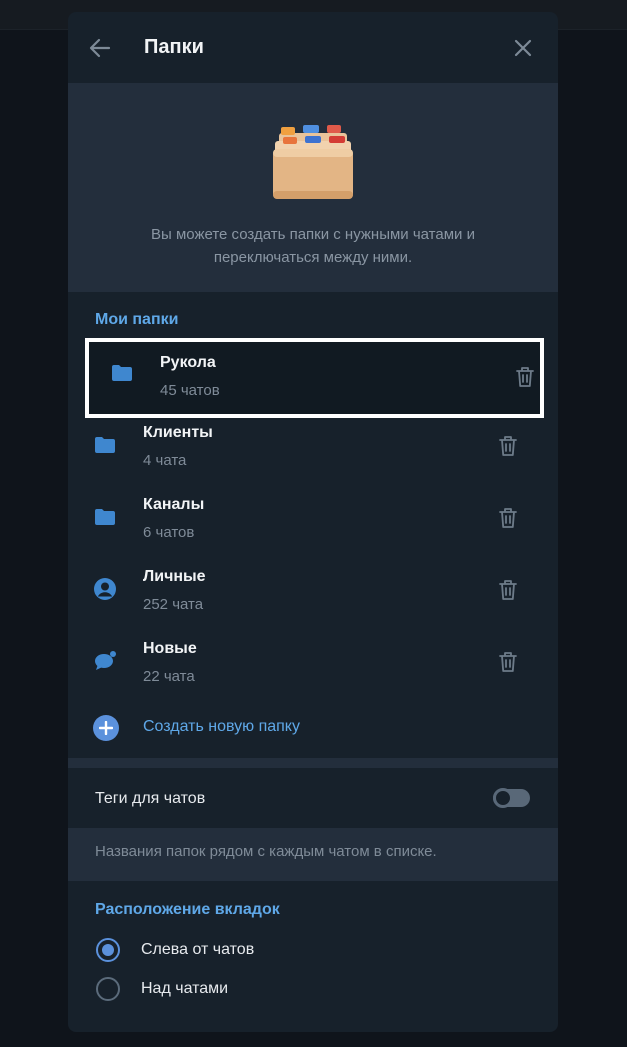 This screenshot has height=1047, width=627. Describe the element at coordinates (165, 460) in the screenshot. I see `folder-chat-count: 4 чата` at that location.